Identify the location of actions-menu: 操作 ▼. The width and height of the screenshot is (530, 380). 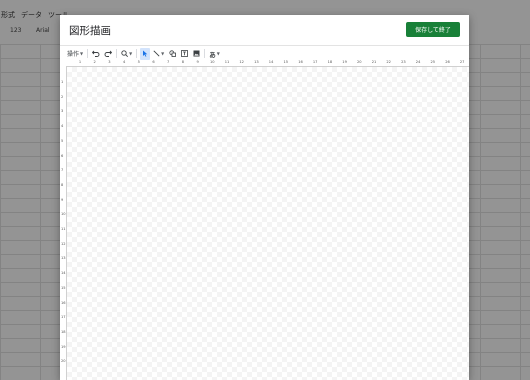
(75, 54).